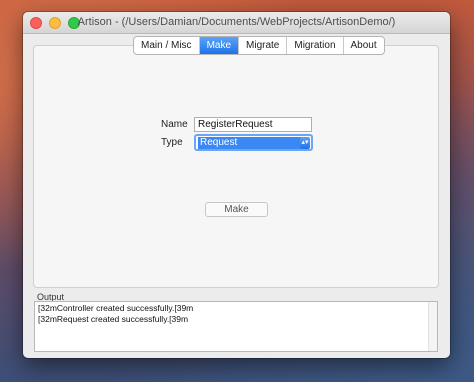 Image resolution: width=474 pixels, height=382 pixels. Describe the element at coordinates (219, 45) in the screenshot. I see `tab-make: Make` at that location.